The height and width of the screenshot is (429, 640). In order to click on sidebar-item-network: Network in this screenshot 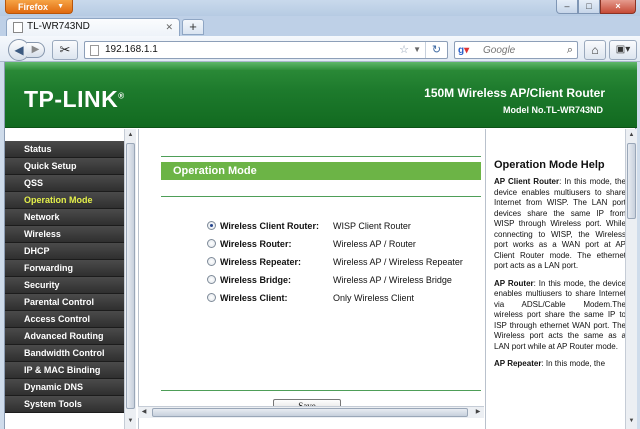, I will do `click(65, 217)`.